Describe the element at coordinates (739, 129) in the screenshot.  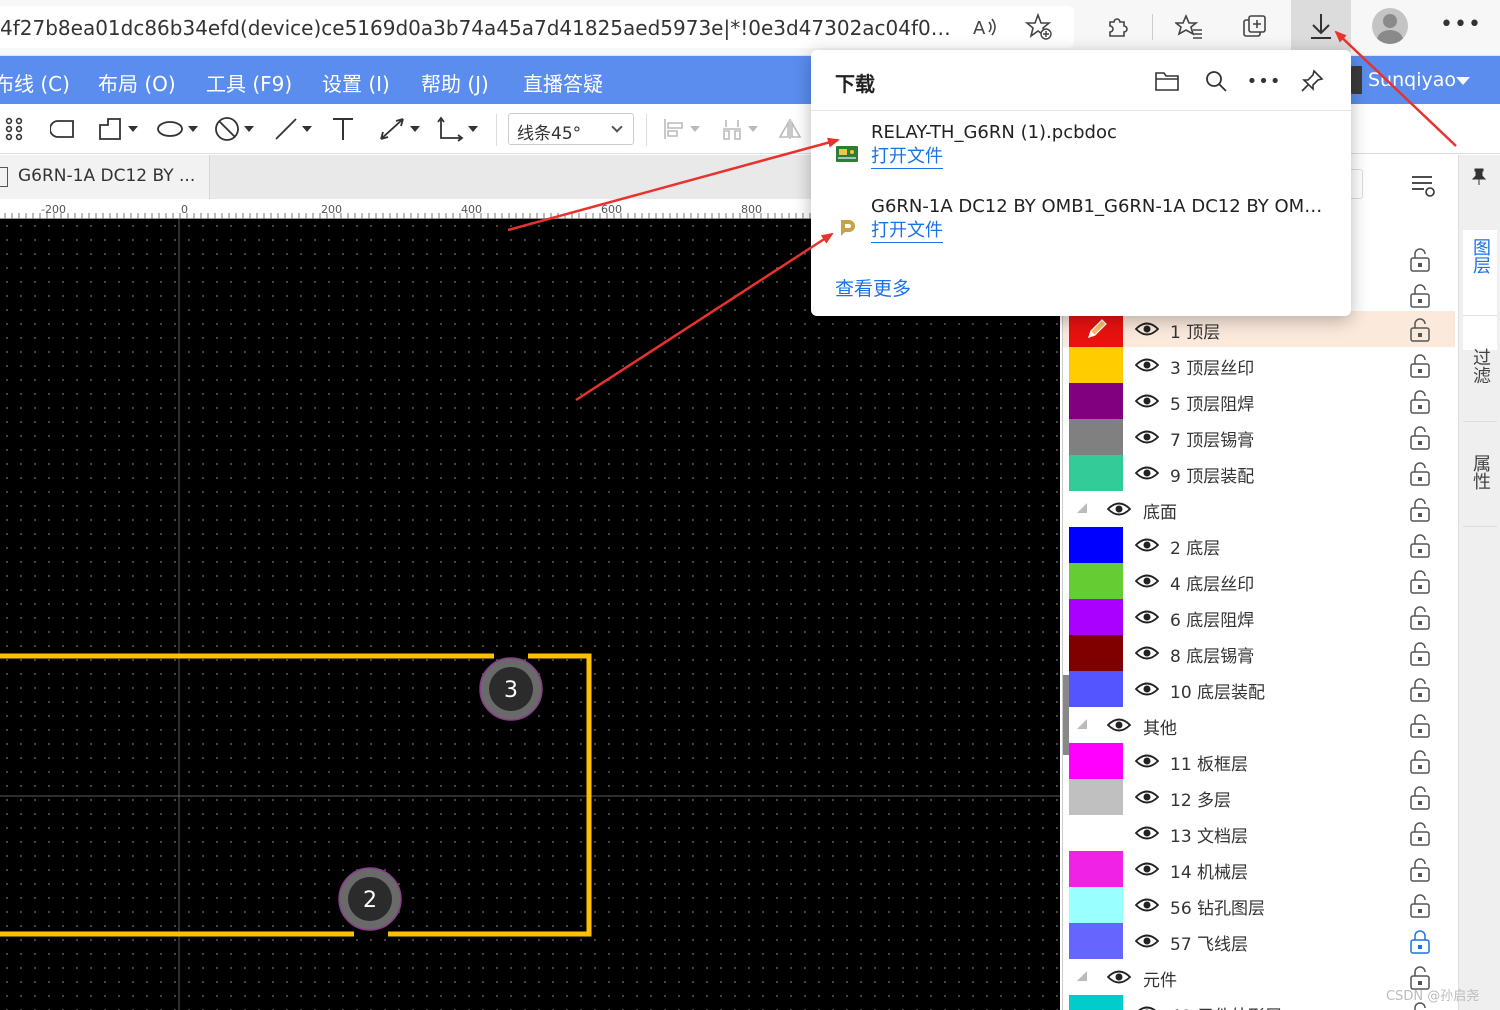
I see `distribute-icon` at that location.